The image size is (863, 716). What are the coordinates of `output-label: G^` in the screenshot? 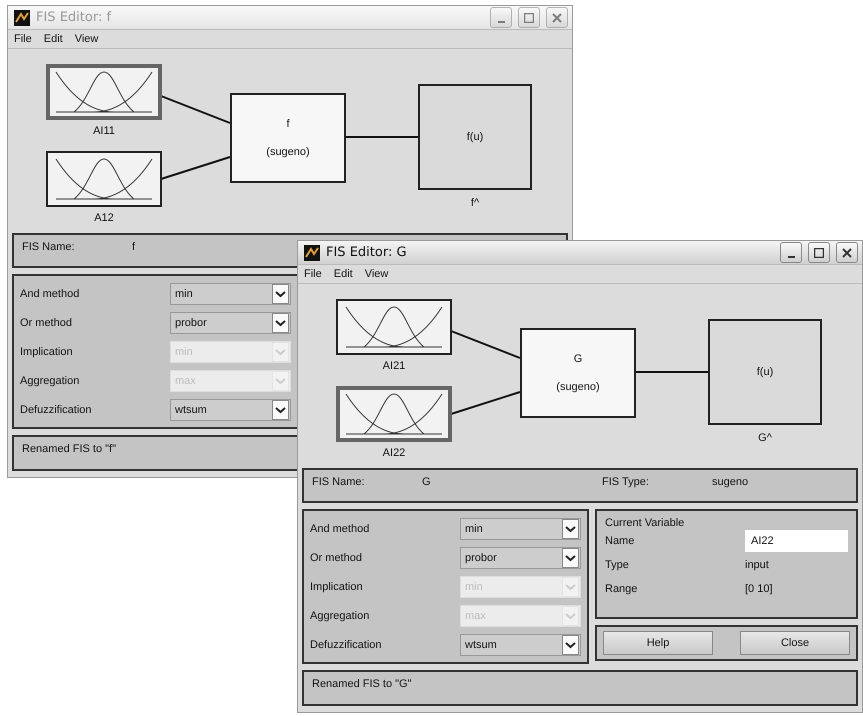 It's located at (765, 438).